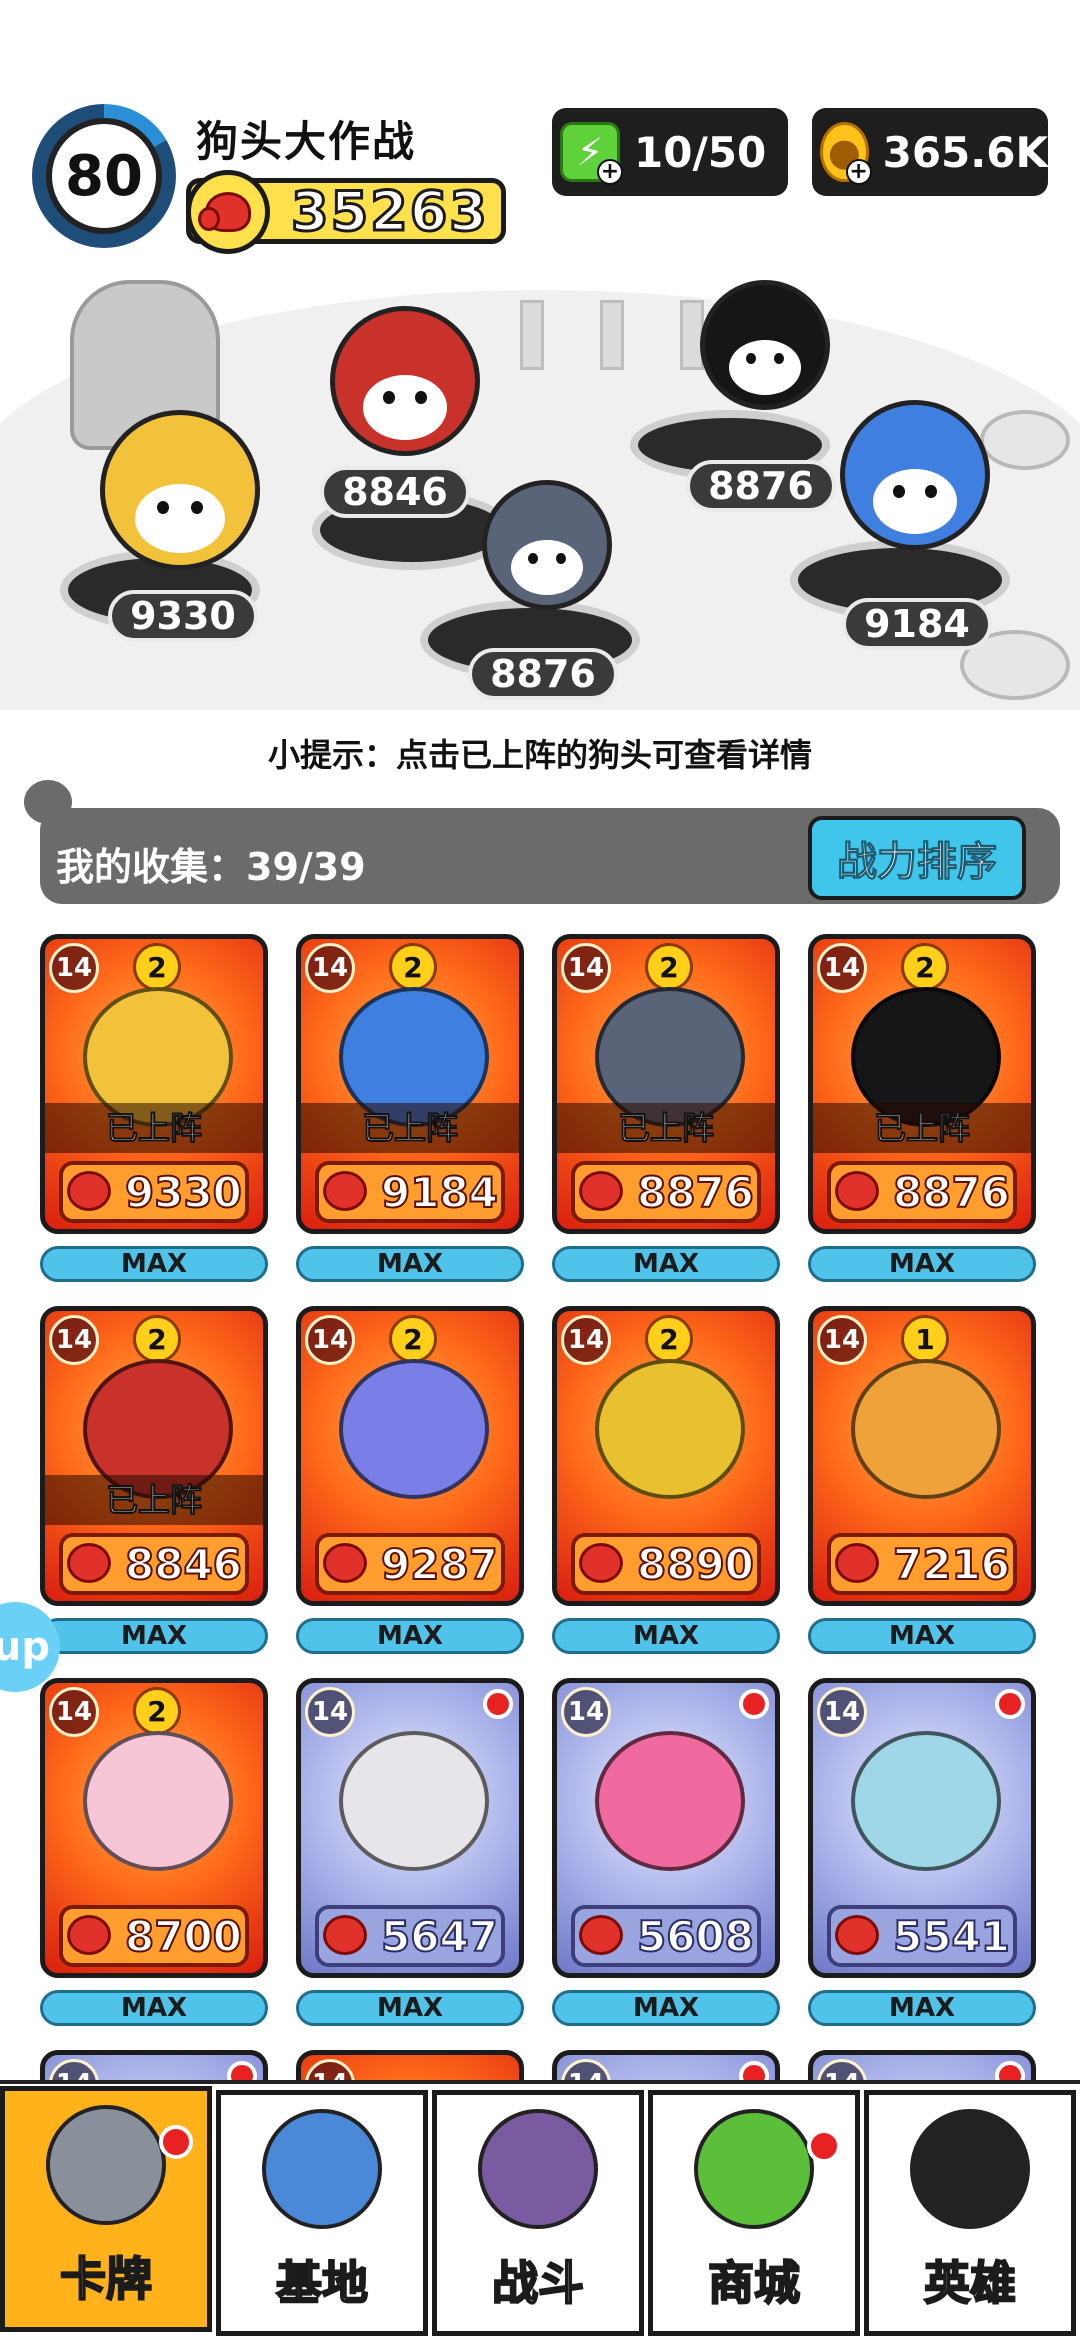 This screenshot has width=1080, height=2340. I want to click on collection-card: 14 2 9287 MAX, so click(410, 1486).